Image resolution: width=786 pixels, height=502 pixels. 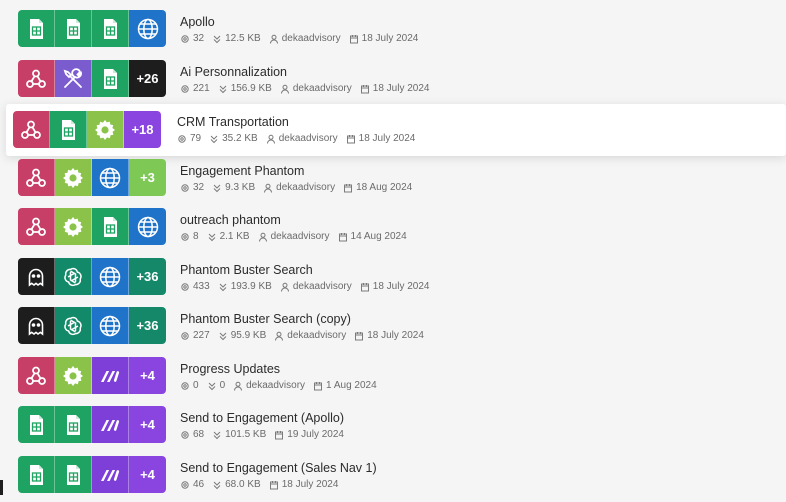 I want to click on data-transfer-size: 193.9 KB, so click(x=245, y=286).